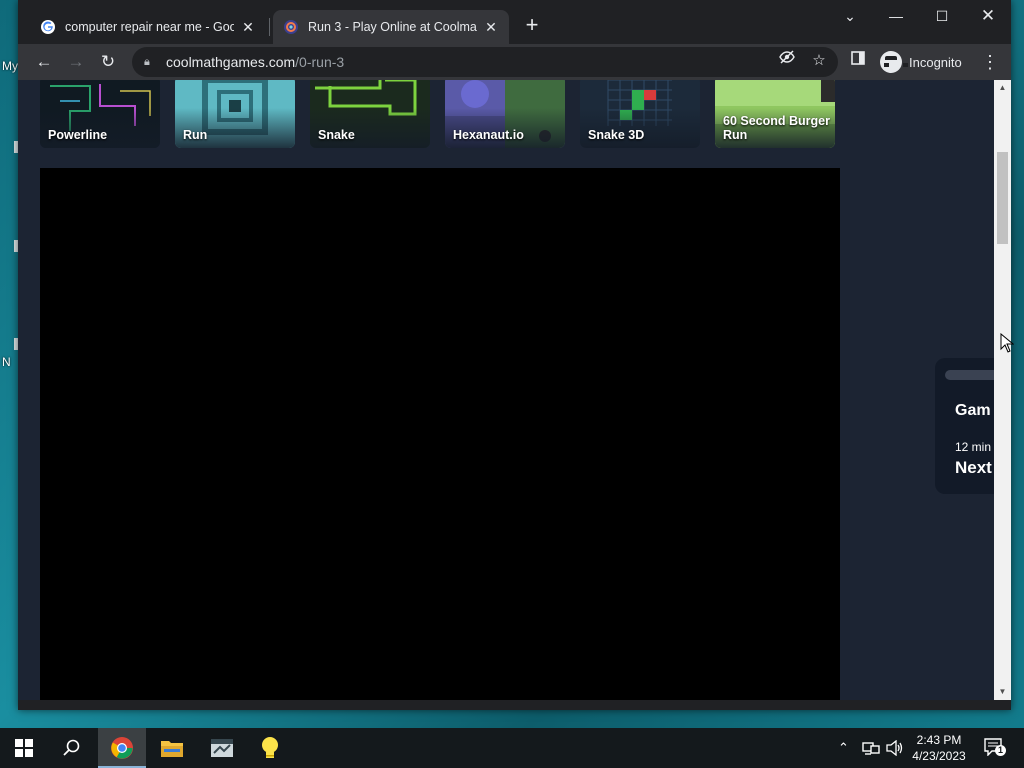 Image resolution: width=1024 pixels, height=768 pixels. I want to click on search-button, so click(72, 748).